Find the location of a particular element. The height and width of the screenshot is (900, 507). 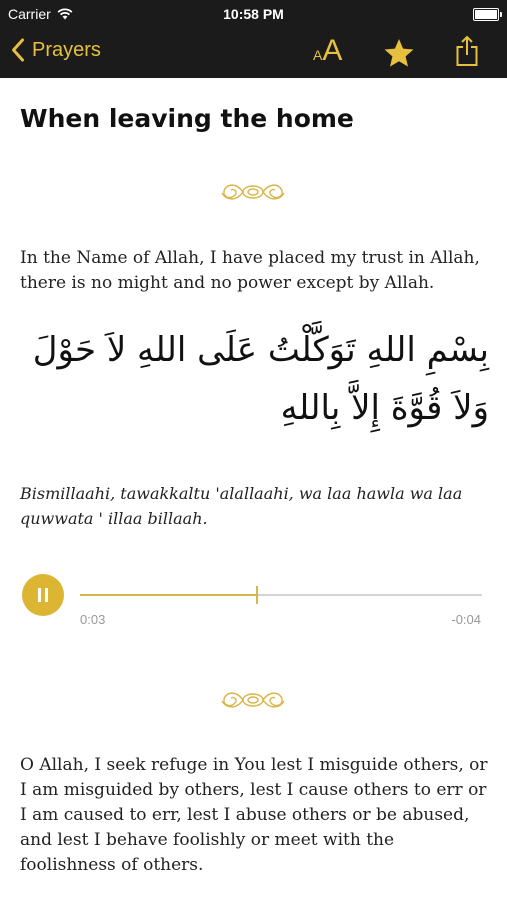

share-icon is located at coordinates (467, 51).